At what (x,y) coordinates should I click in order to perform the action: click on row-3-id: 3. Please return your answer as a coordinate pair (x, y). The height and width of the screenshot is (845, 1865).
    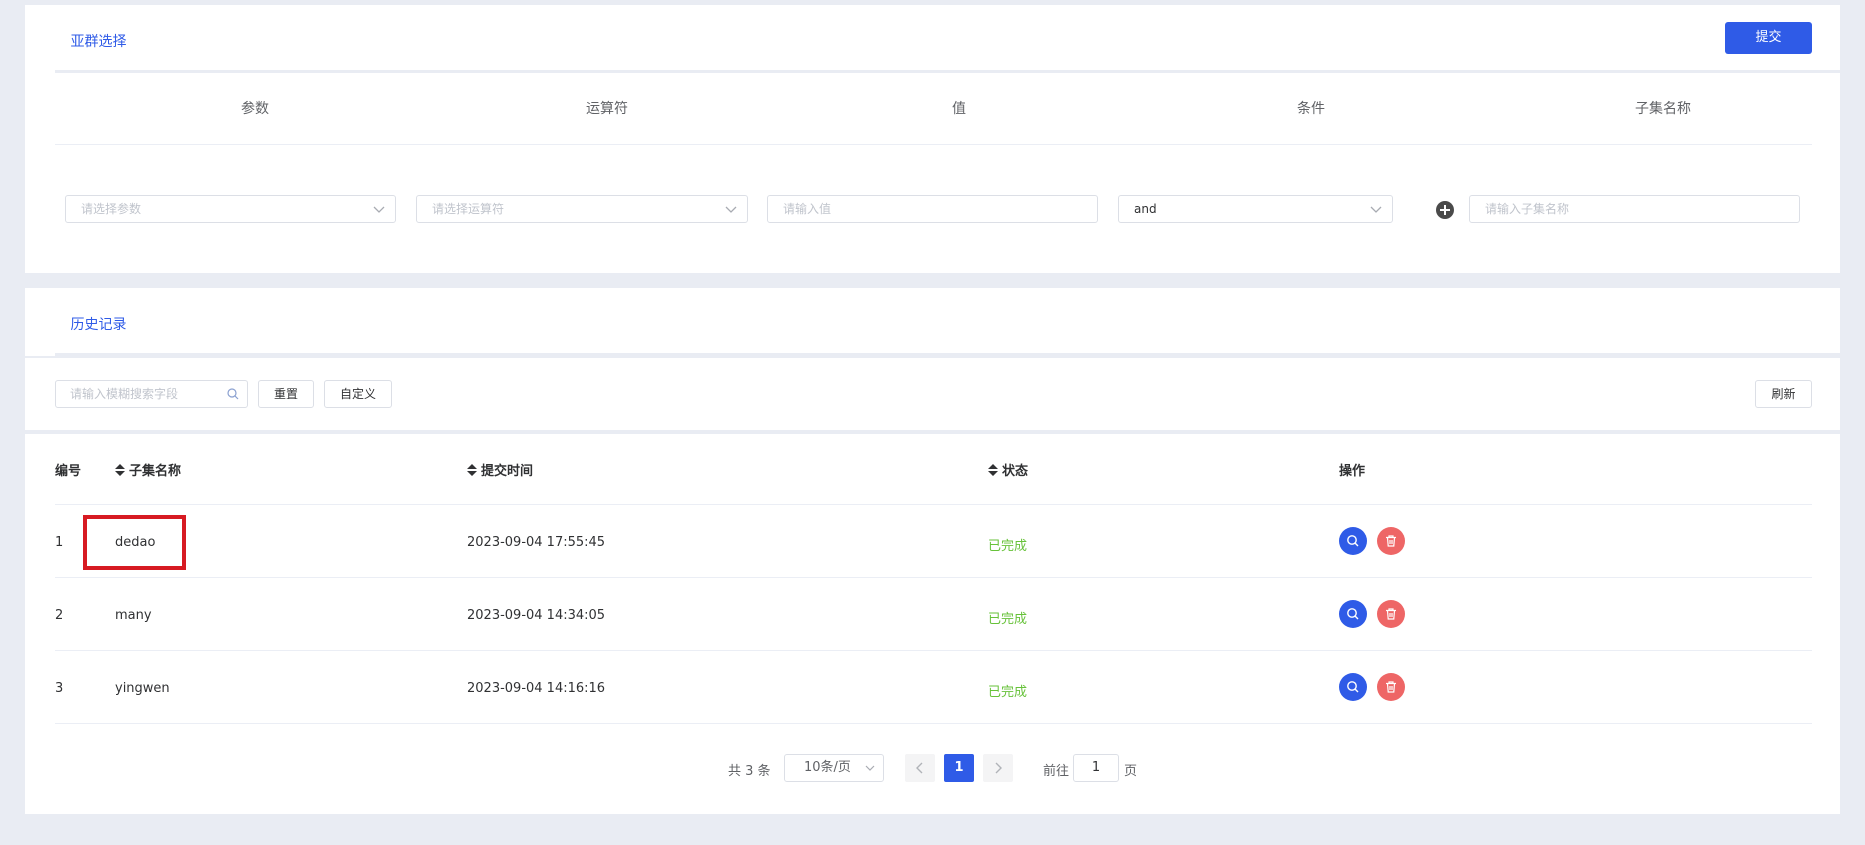
    Looking at the image, I should click on (59, 688).